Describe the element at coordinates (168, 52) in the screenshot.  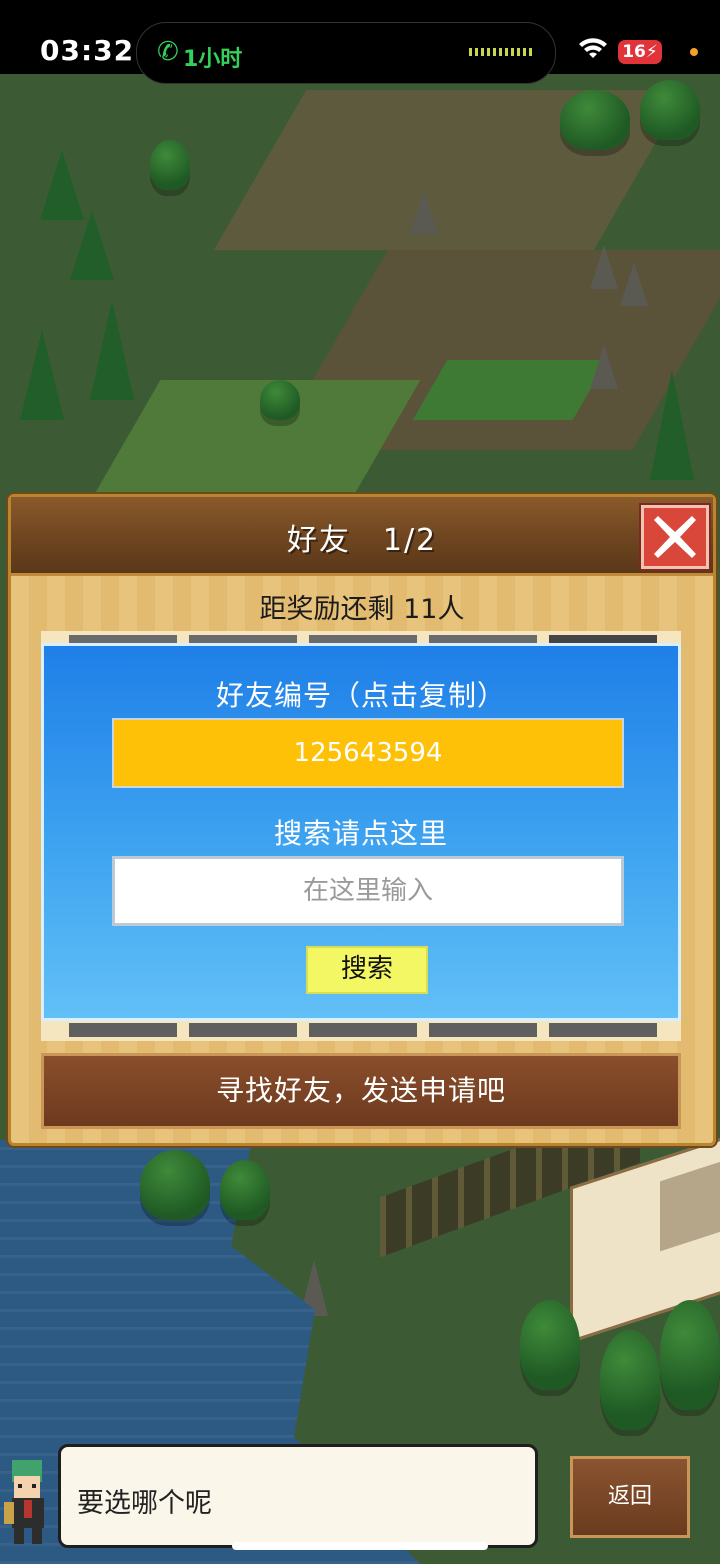
I see `phone-icon: ✆` at that location.